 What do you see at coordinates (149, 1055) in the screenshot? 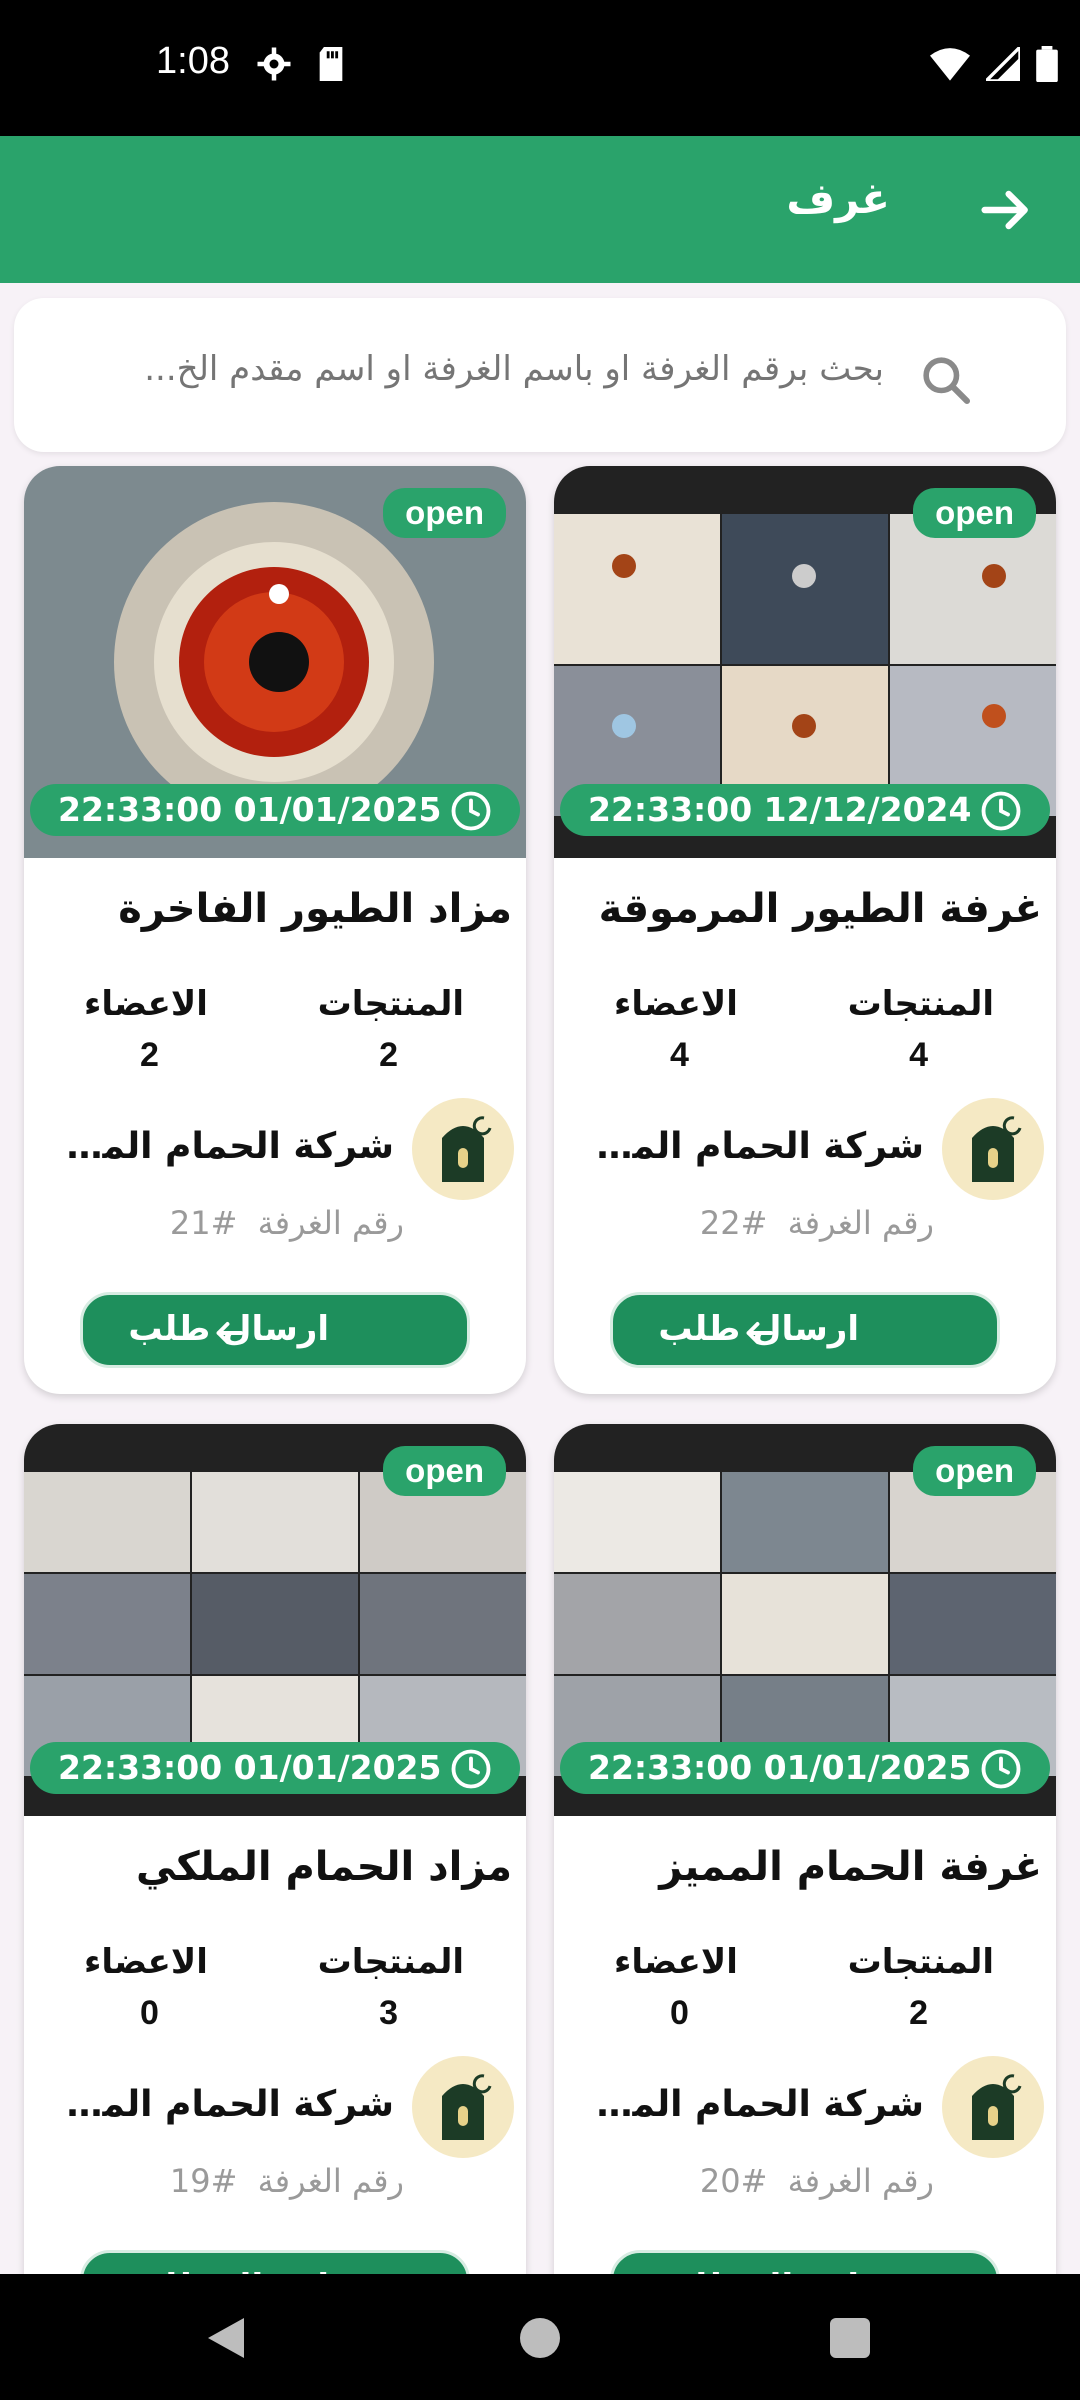
I see `members-count: 2` at bounding box center [149, 1055].